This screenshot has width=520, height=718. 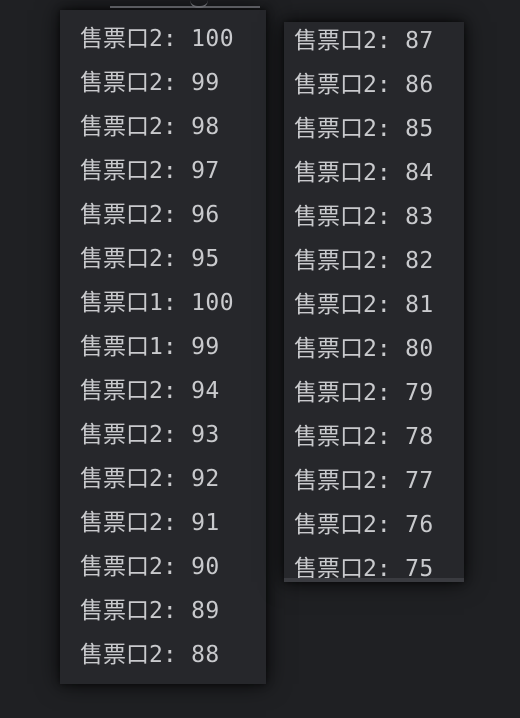 I want to click on console-line: 售票口2: 76, so click(x=379, y=530).